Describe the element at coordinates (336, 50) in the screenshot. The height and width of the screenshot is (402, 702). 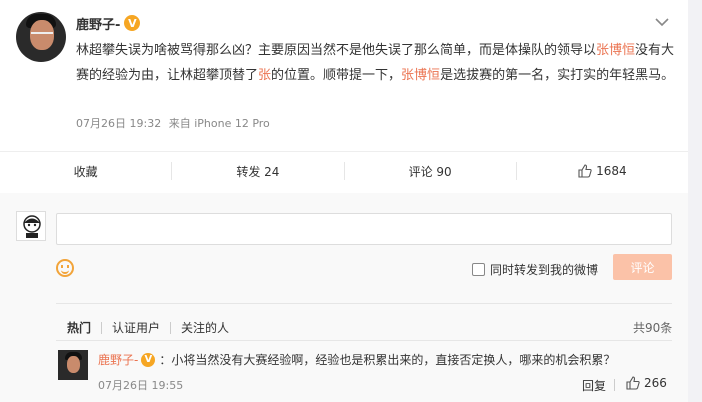
I see `post-text-segment: 林超攀失误为啥被骂得那么凶？主要原因当然不是他失误了那么简单，而是体操队的领导以` at that location.